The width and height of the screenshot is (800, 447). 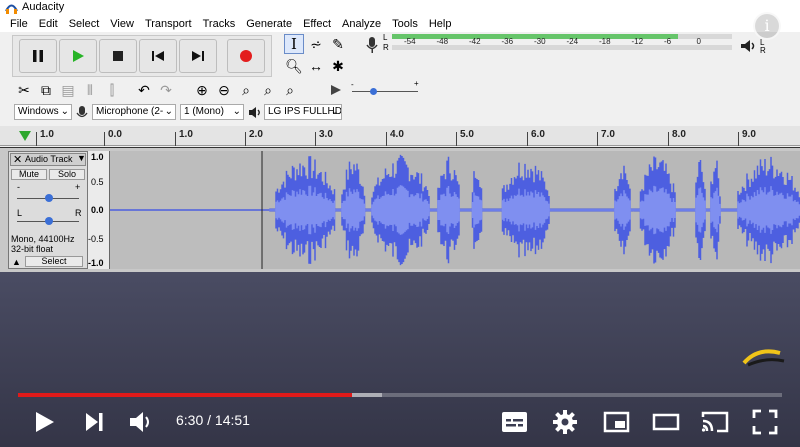 I want to click on ruler-tick: 7.0, so click(x=606, y=137).